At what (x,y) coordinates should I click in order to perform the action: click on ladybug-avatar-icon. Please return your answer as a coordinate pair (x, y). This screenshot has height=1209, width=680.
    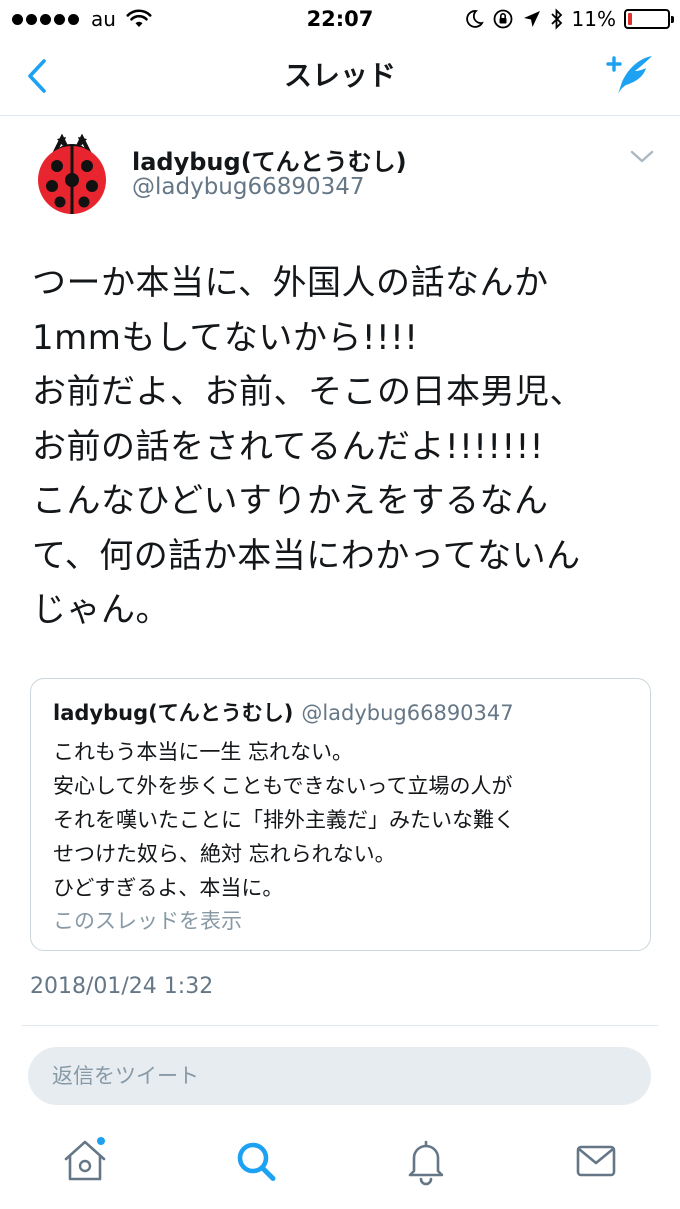
    Looking at the image, I should click on (72, 173).